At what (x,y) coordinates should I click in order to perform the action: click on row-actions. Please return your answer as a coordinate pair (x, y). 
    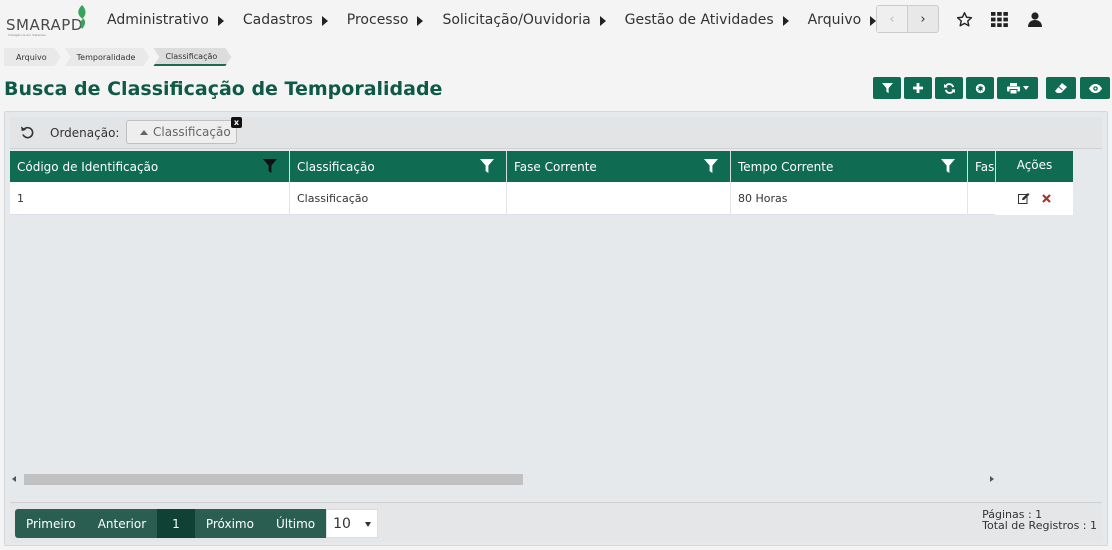
    Looking at the image, I should click on (1034, 198).